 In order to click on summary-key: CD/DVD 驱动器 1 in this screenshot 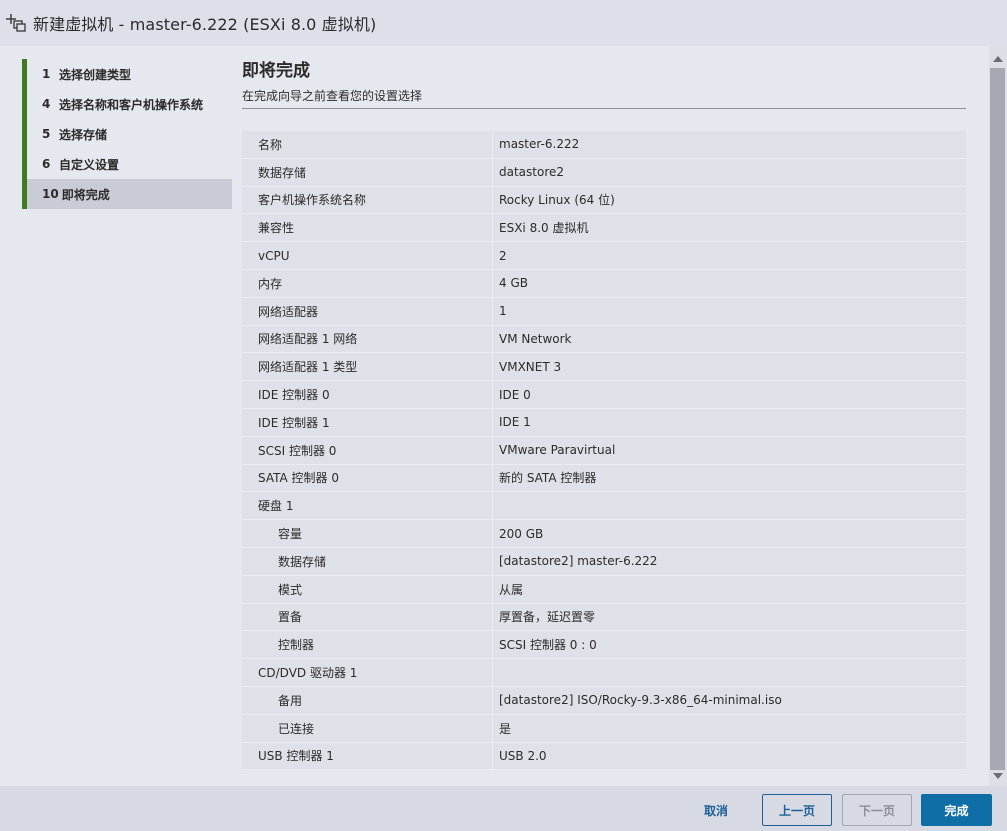, I will do `click(367, 672)`.